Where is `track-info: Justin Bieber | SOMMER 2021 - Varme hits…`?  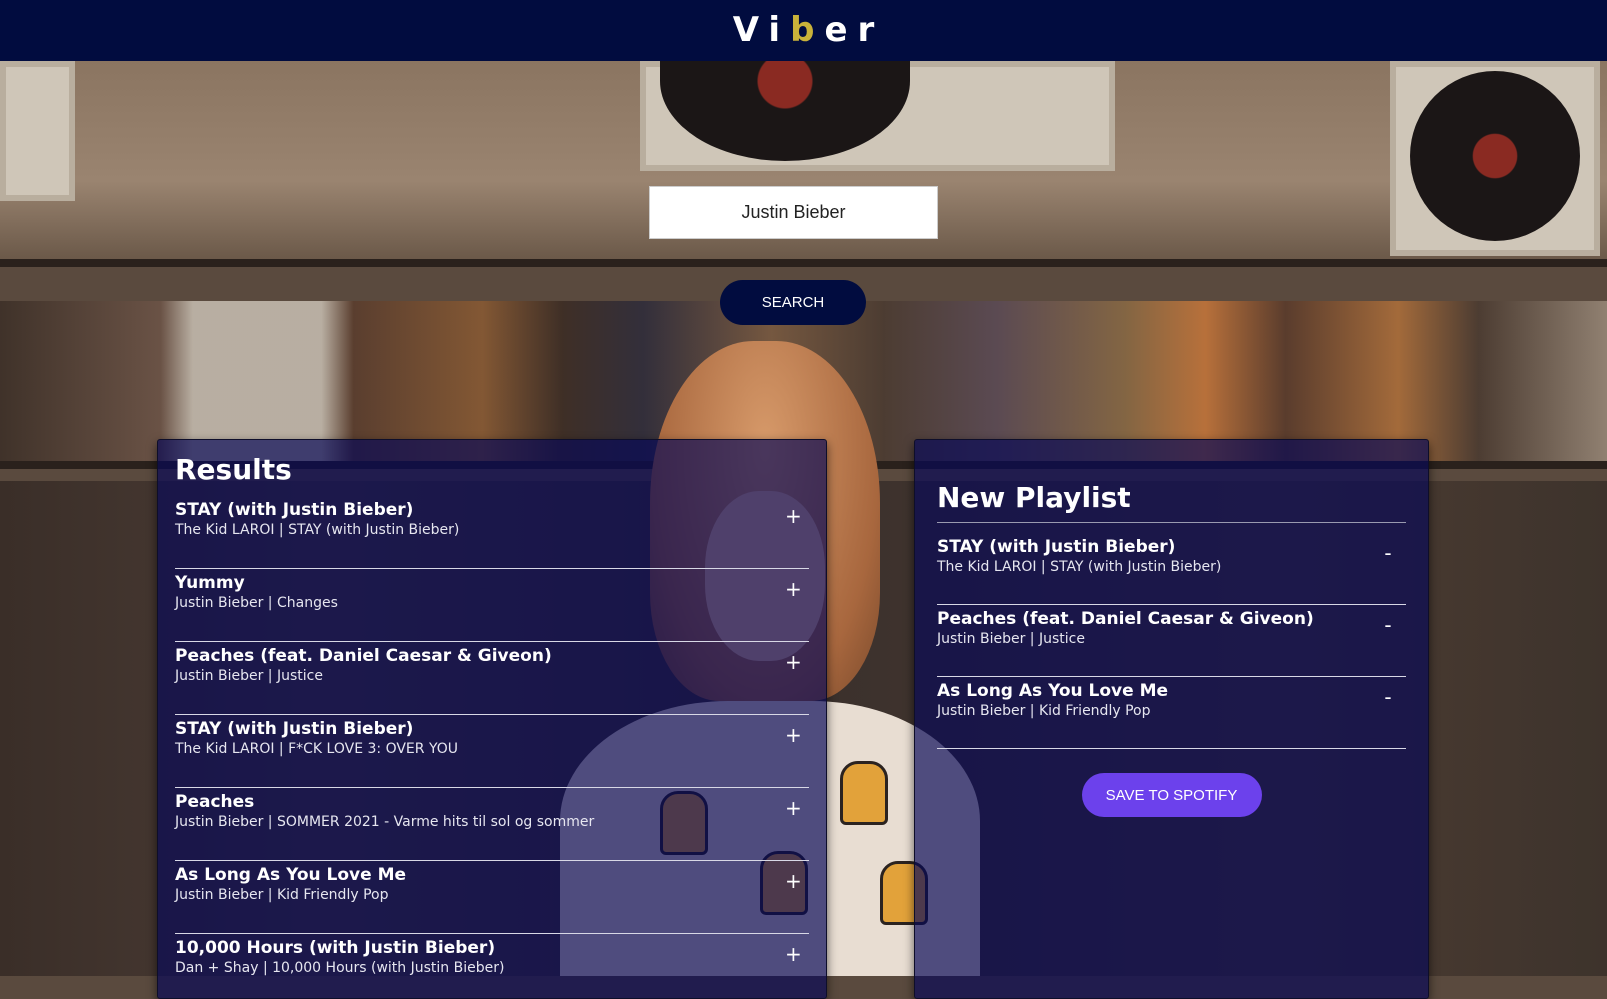
track-info: Justin Bieber | SOMMER 2021 - Varme hits… is located at coordinates (385, 822).